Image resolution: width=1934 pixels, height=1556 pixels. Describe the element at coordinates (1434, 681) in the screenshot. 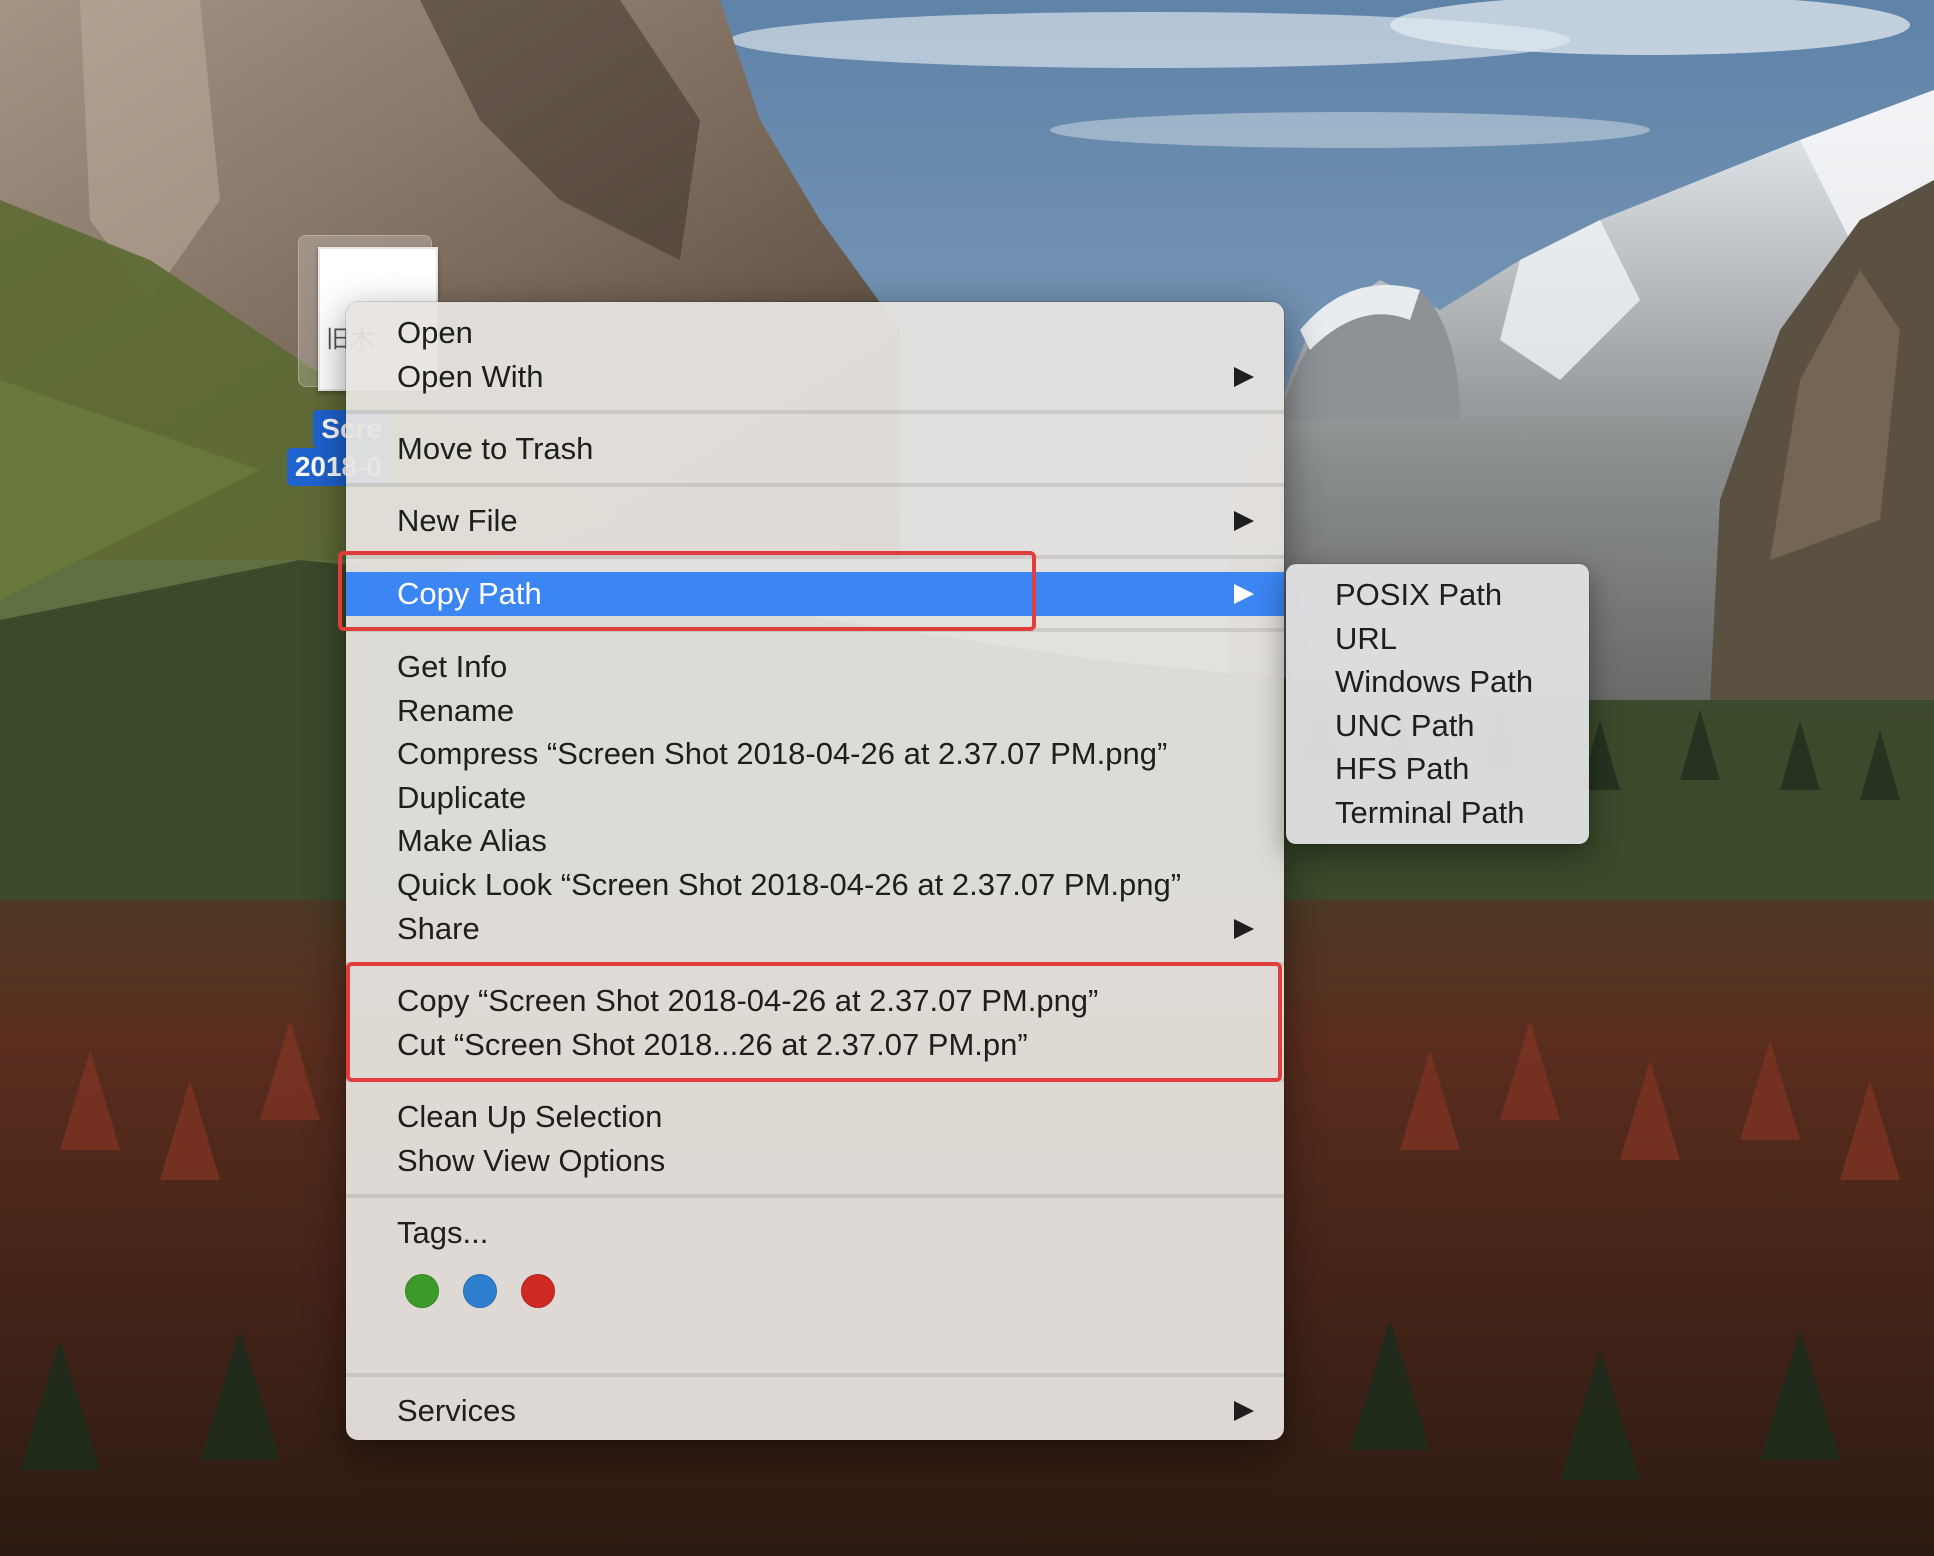

I see `submenu-item-label: Windows Path` at that location.